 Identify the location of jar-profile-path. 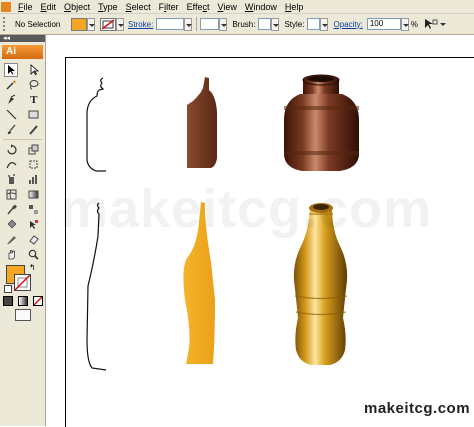
(96, 124).